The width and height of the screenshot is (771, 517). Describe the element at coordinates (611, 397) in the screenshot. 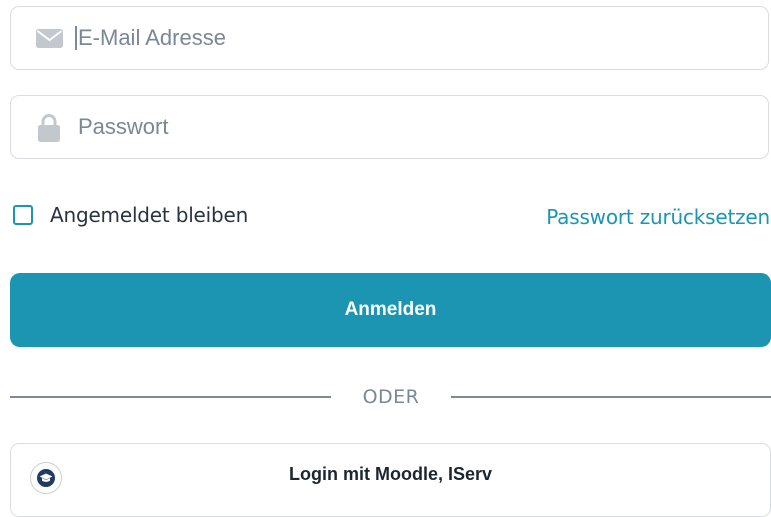

I see `divider-line-right` at that location.